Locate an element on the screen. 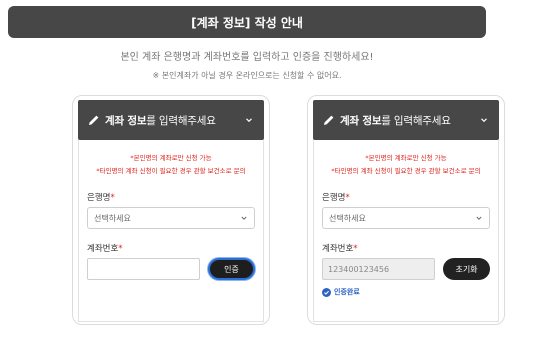  verify-button: 인증 is located at coordinates (231, 269).